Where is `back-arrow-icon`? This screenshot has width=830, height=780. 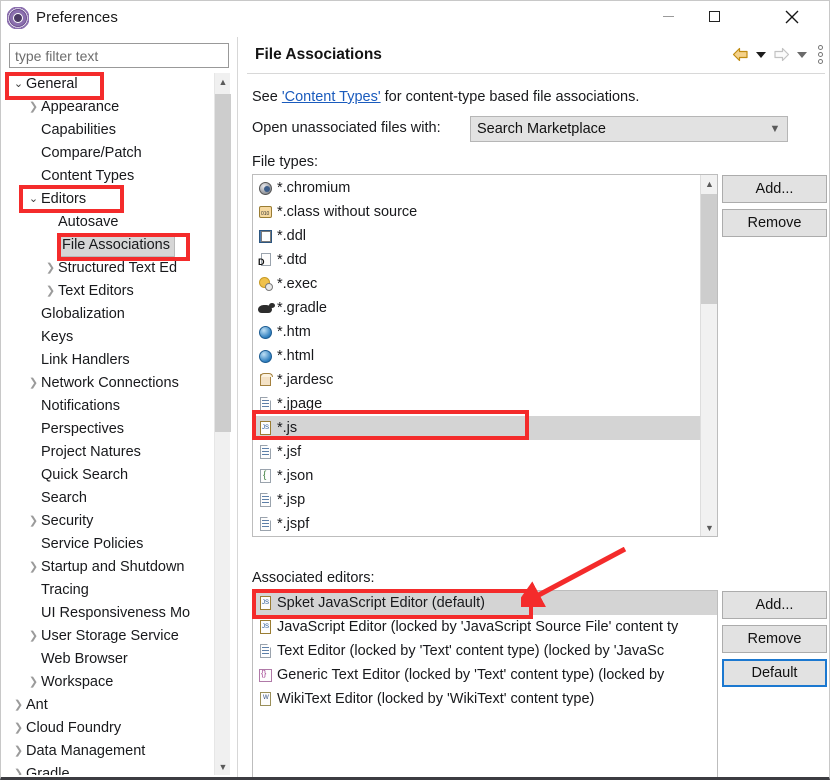
back-arrow-icon is located at coordinates (740, 54).